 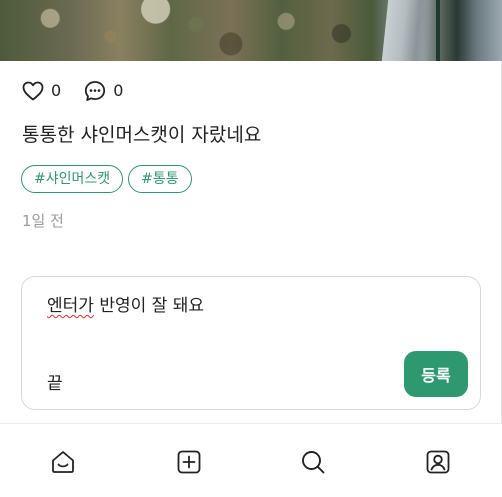 What do you see at coordinates (189, 462) in the screenshot?
I see `add-icon` at bounding box center [189, 462].